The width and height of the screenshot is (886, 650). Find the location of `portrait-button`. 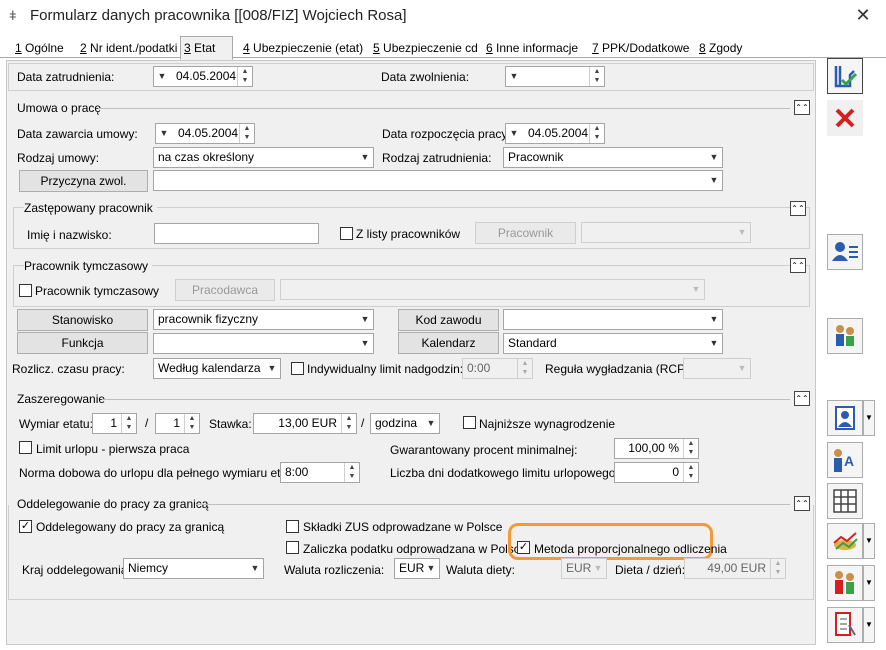

portrait-button is located at coordinates (845, 418).